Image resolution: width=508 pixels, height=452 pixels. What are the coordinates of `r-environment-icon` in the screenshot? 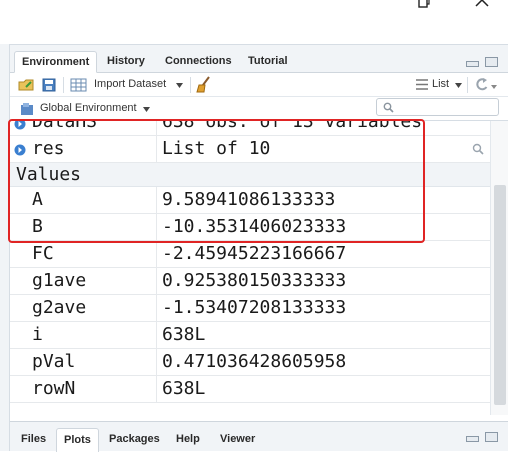 It's located at (27, 109).